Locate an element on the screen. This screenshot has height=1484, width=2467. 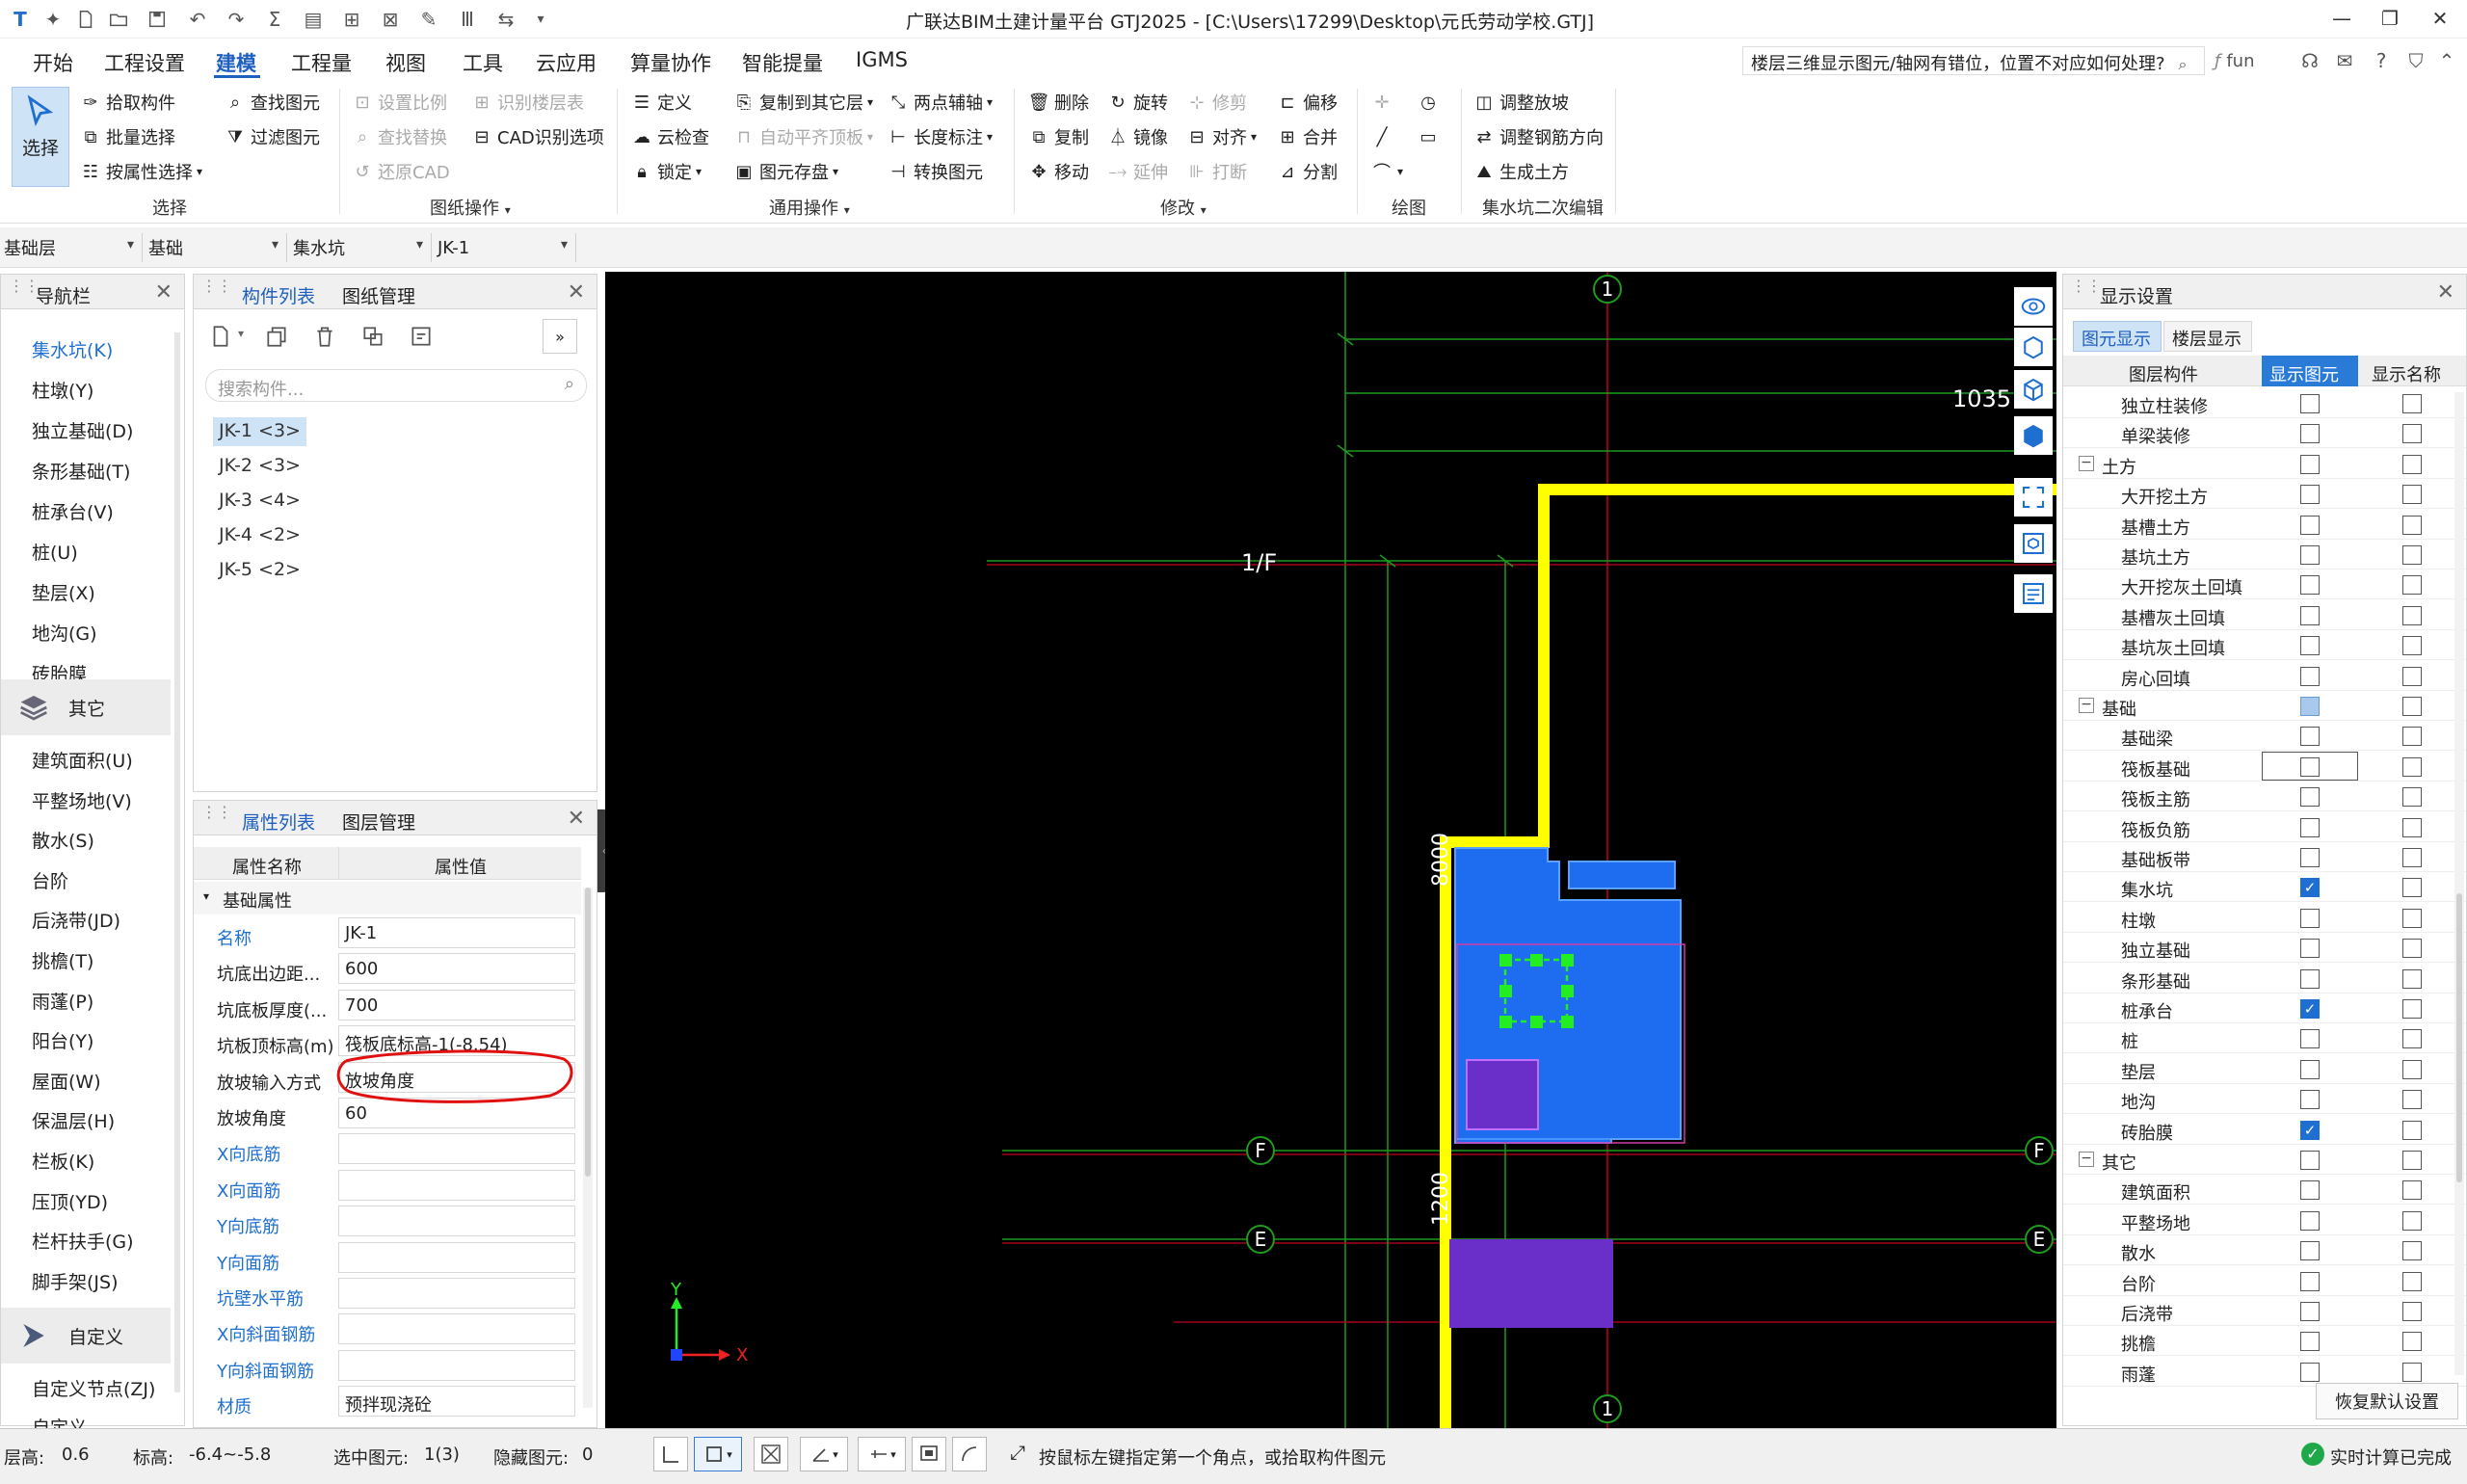
merge-button: ⊞ 合并 is located at coordinates (1307, 136).